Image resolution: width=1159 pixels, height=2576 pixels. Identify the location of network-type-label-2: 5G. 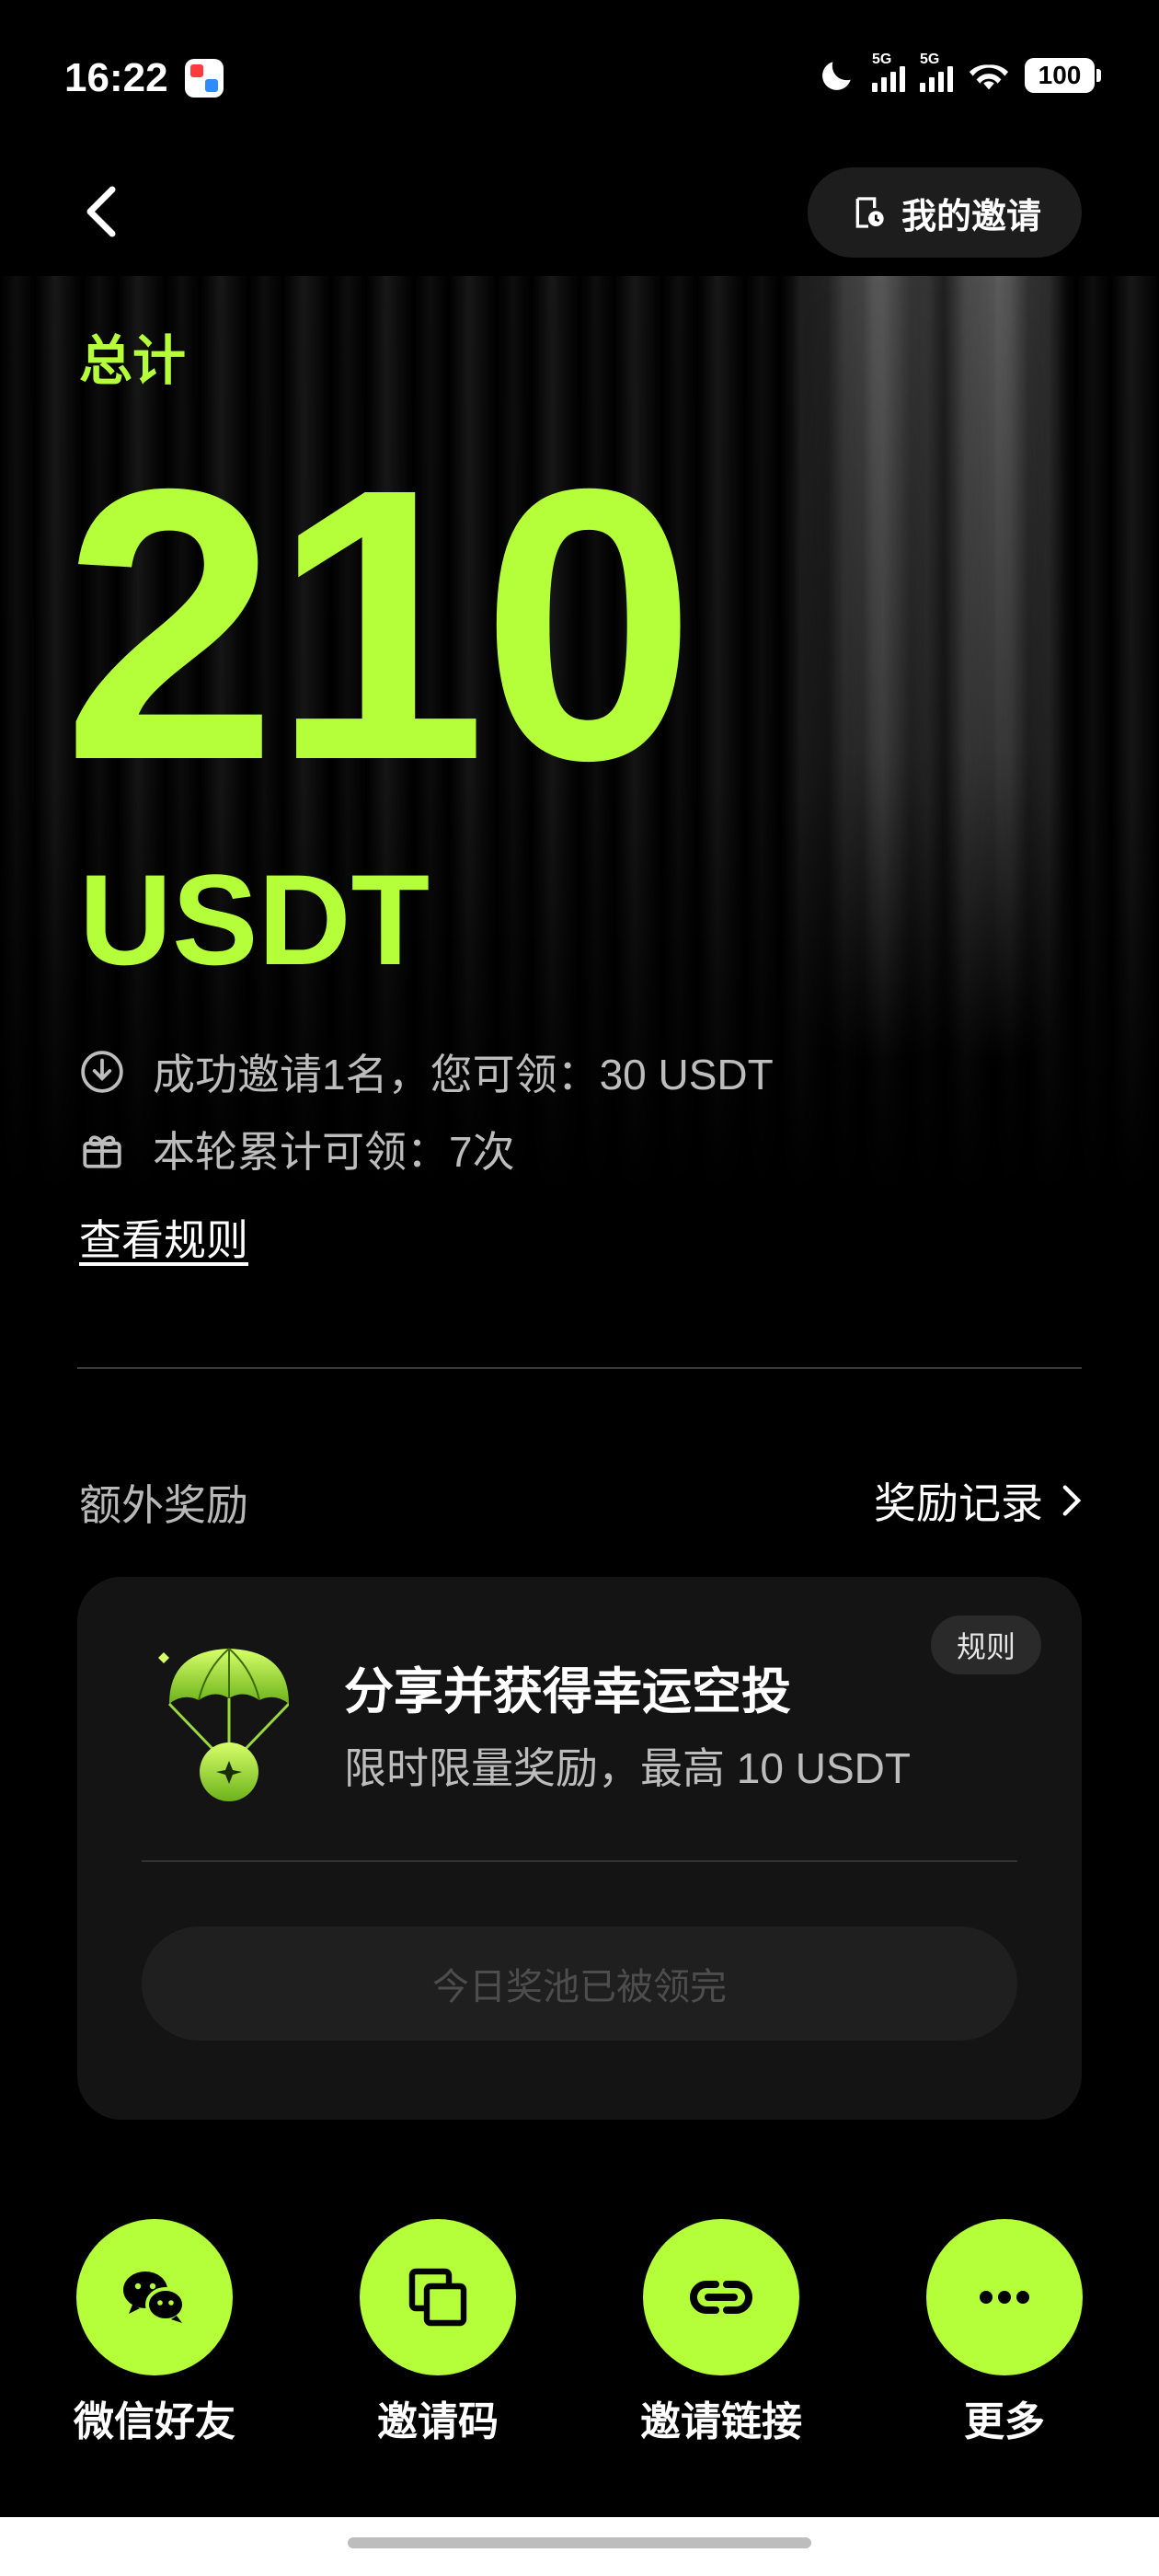
(930, 59).